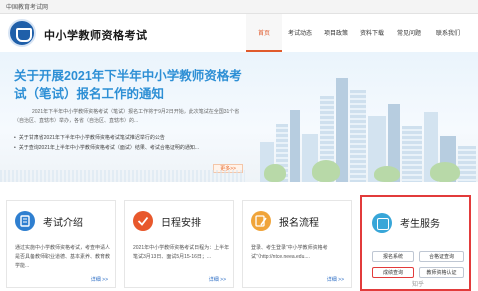 This screenshot has height=291, width=478. What do you see at coordinates (441, 256) in the screenshot?
I see `certificate-query-button: 合格证查询` at bounding box center [441, 256].